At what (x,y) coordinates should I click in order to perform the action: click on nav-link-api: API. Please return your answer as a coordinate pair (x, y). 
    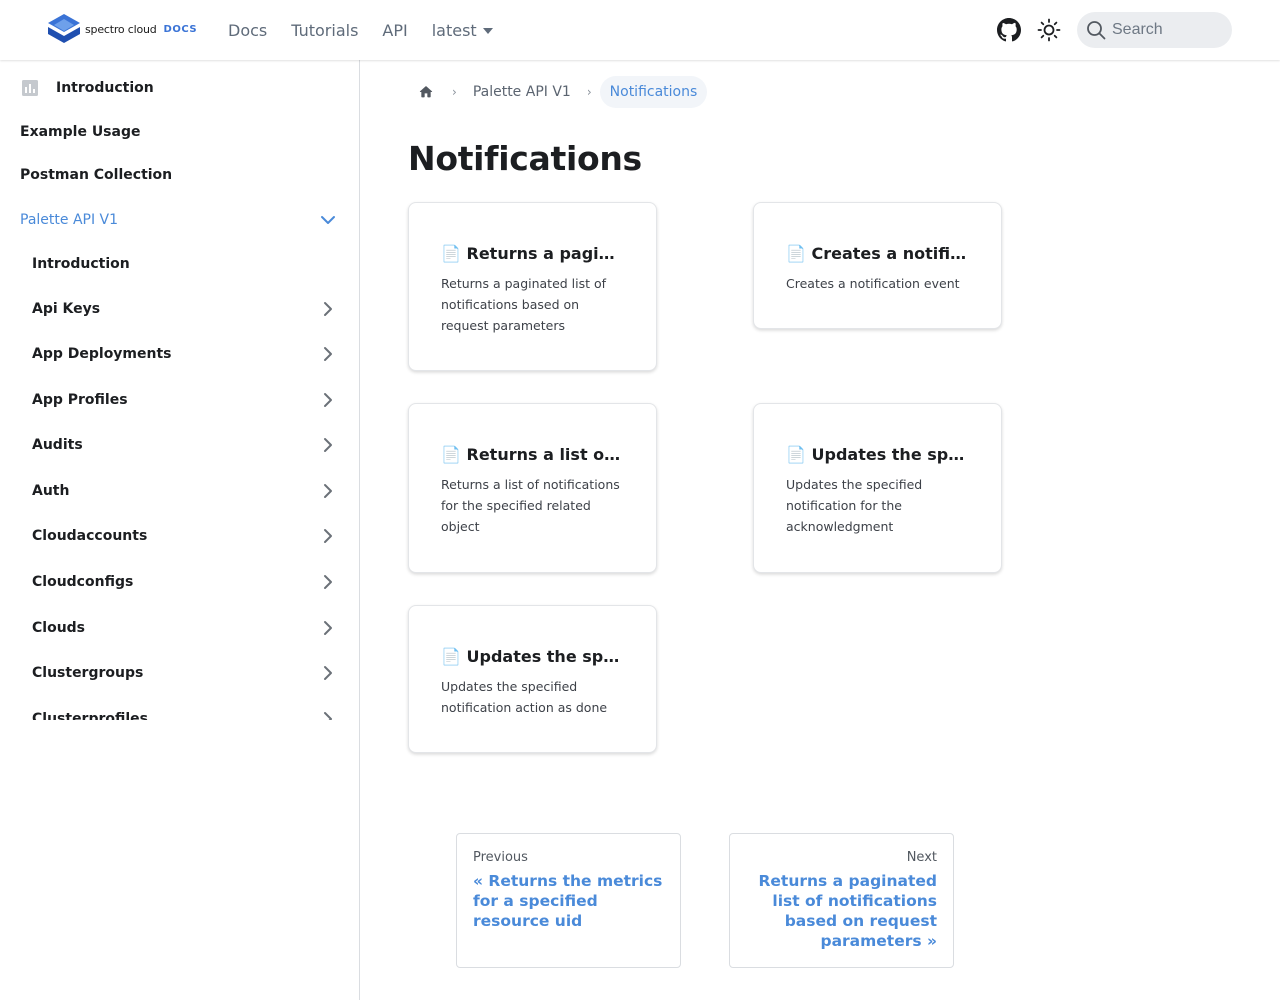
    Looking at the image, I should click on (394, 30).